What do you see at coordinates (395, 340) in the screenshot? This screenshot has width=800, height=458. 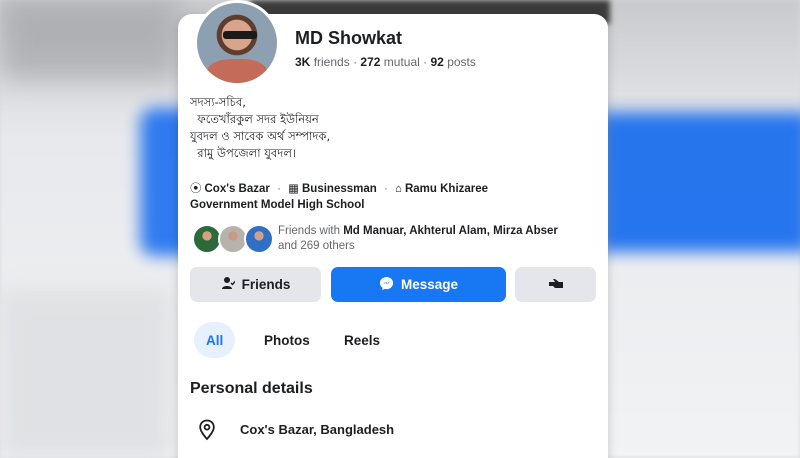 I see `profile-tabs: All Photos Reels` at bounding box center [395, 340].